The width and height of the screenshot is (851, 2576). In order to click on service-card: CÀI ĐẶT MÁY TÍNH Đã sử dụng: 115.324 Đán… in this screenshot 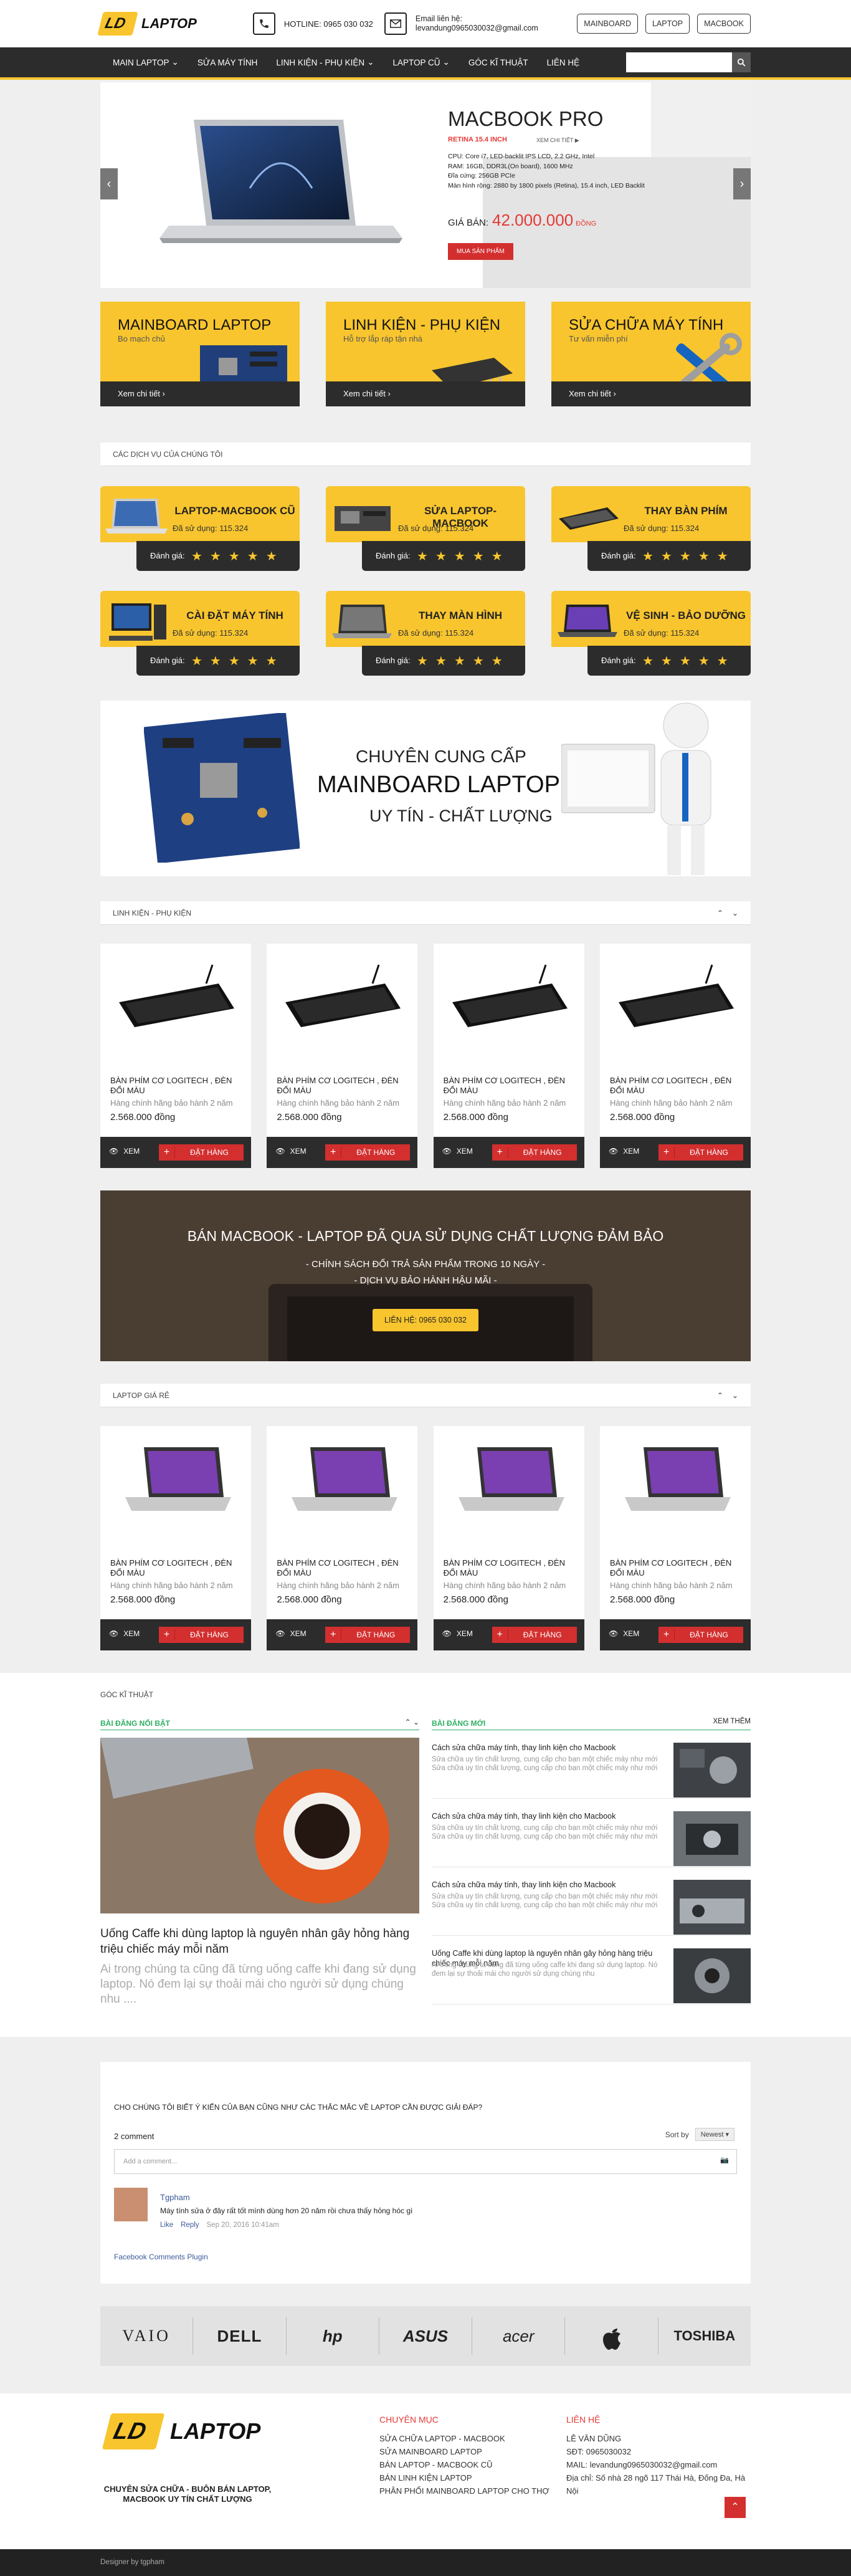, I will do `click(200, 633)`.